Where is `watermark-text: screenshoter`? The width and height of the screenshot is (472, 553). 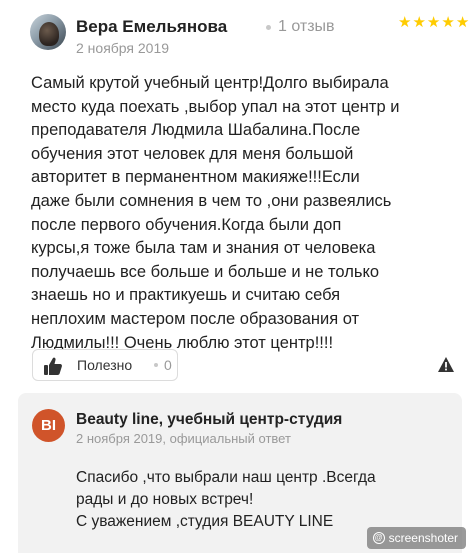
watermark-text: screenshoter is located at coordinates (423, 538).